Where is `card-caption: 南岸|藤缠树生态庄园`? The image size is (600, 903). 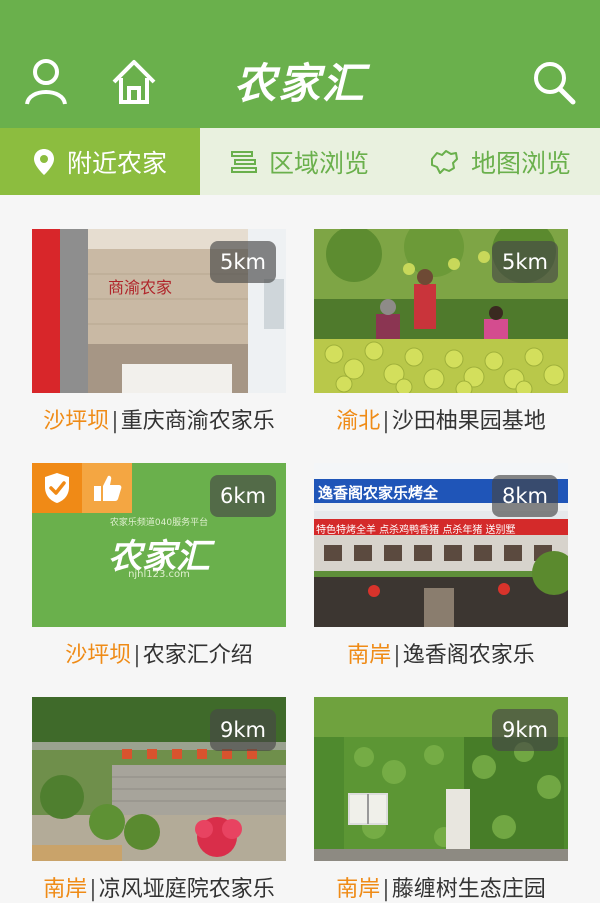
card-caption: 南岸|藤缠树生态庄园 is located at coordinates (441, 889).